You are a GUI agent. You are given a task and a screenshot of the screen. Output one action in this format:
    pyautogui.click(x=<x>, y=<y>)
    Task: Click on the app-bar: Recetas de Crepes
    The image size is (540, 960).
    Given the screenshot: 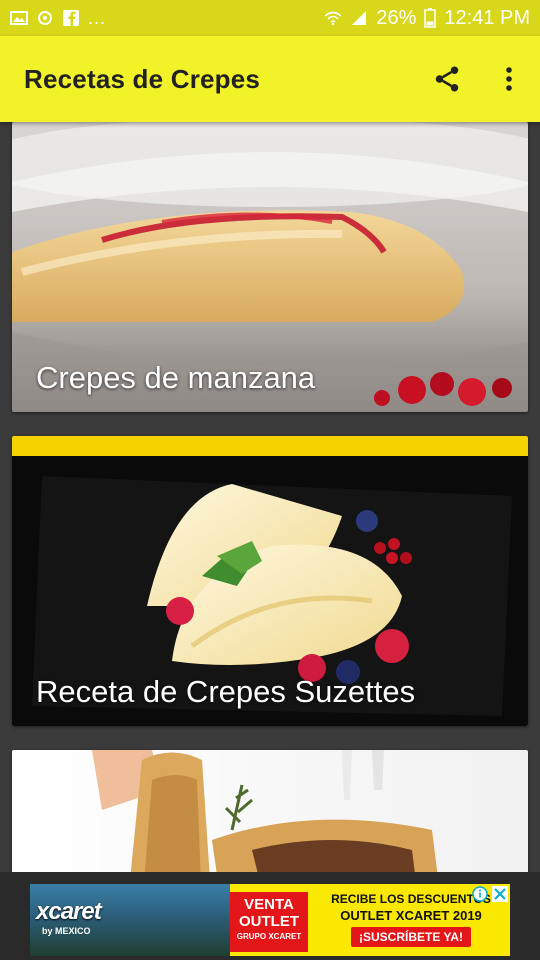 What is the action you would take?
    pyautogui.click(x=270, y=79)
    